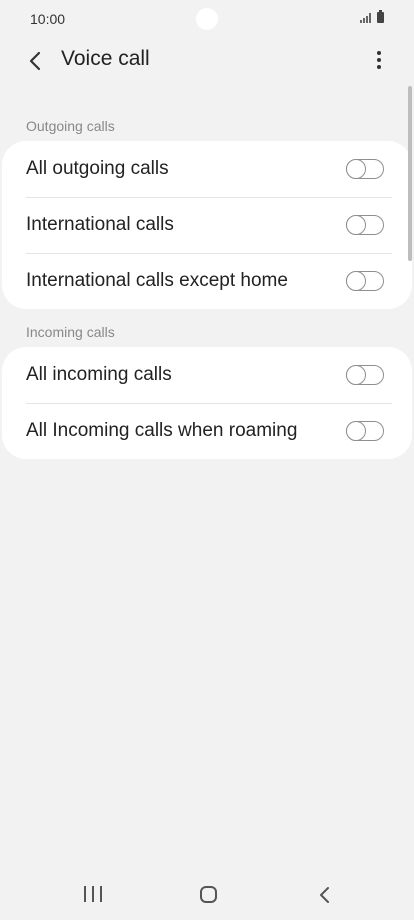 This screenshot has width=414, height=920. I want to click on setting-row-international: International calls, so click(207, 225).